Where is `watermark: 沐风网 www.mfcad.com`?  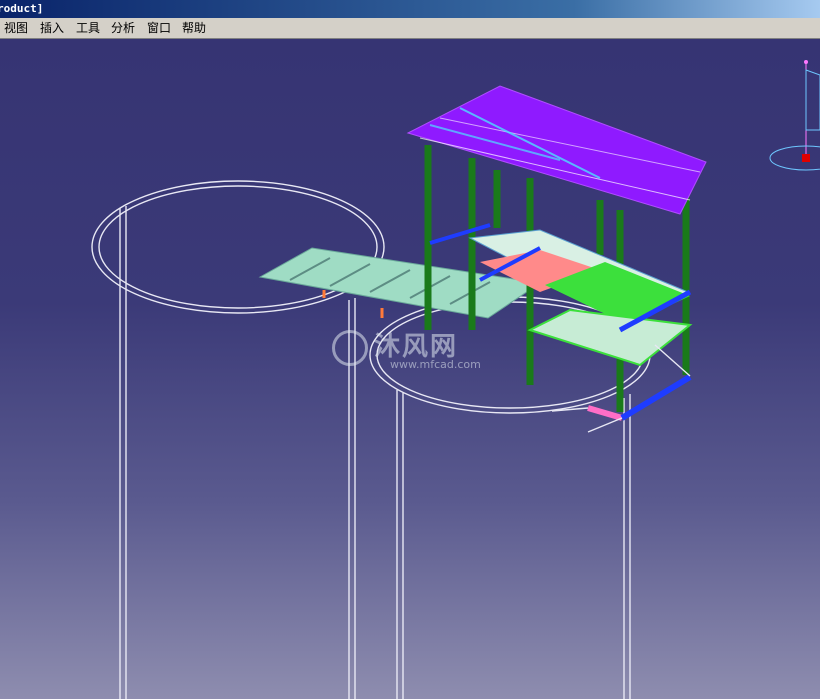 watermark: 沐风网 www.mfcad.com is located at coordinates (415, 349).